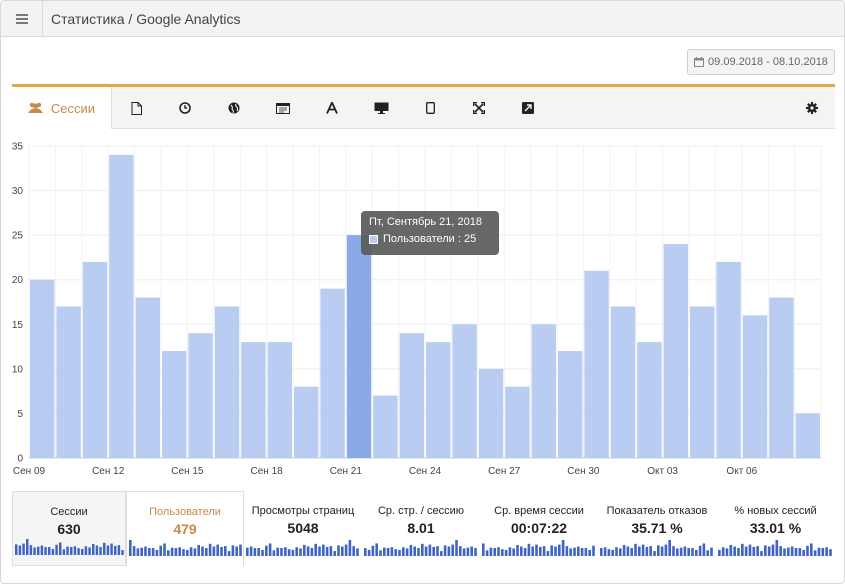  I want to click on tab-pages, so click(136, 108).